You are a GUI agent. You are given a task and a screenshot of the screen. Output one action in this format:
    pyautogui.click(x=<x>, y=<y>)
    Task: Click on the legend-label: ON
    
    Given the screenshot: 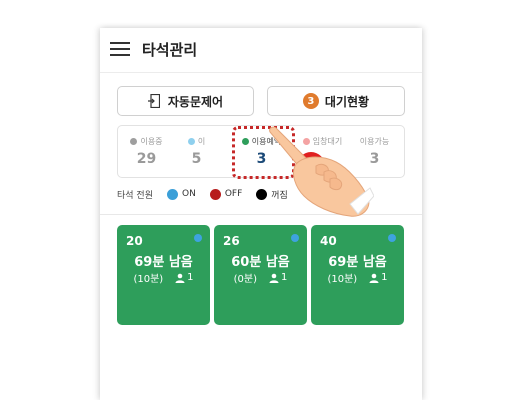 What is the action you would take?
    pyautogui.click(x=188, y=194)
    